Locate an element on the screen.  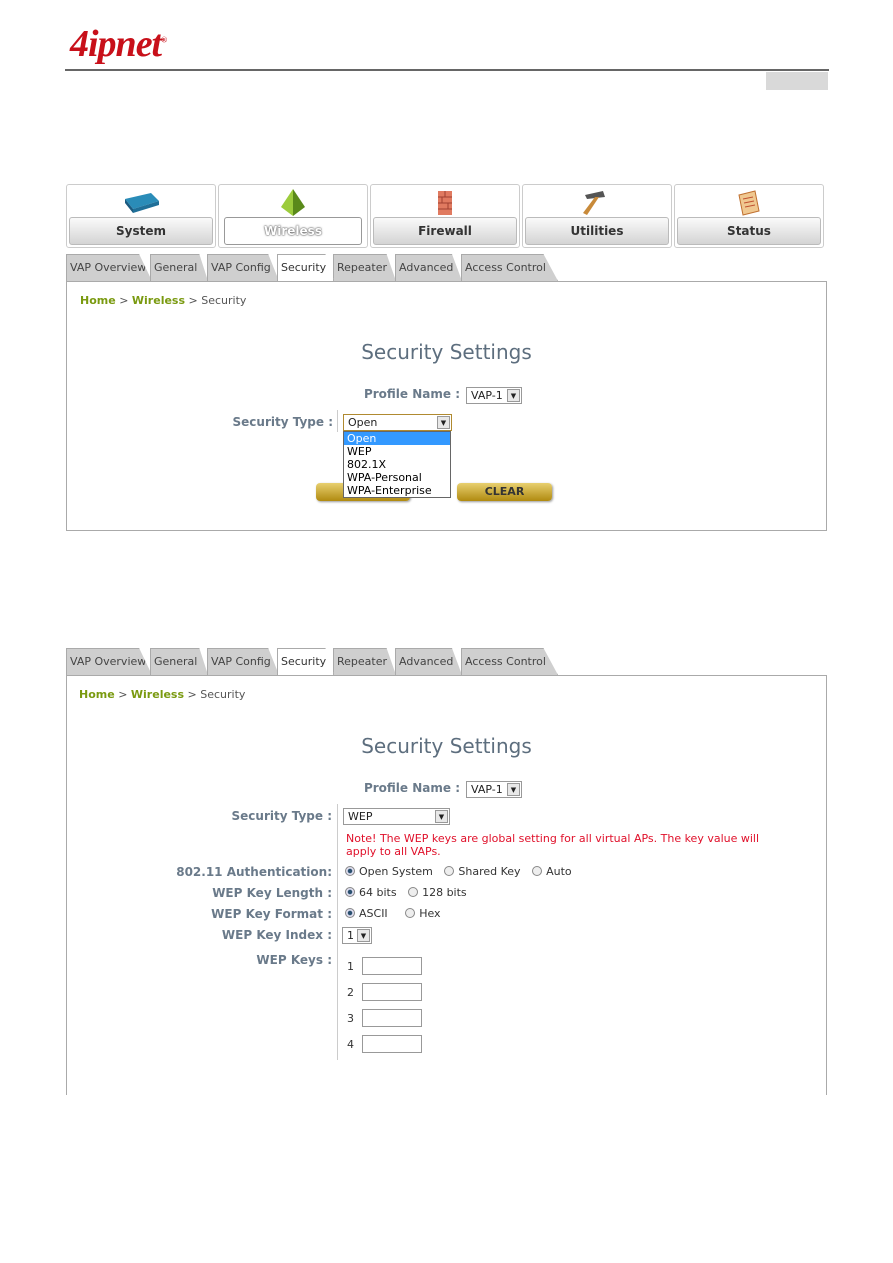
dropdown-option: WEP is located at coordinates (397, 451).